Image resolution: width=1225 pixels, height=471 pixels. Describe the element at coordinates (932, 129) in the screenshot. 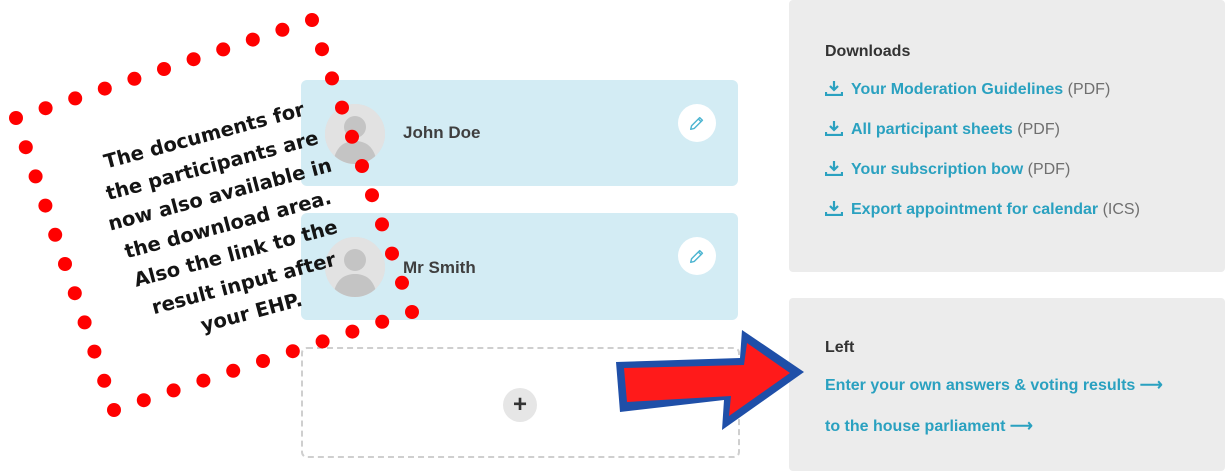

I see `download-link-label: All participant sheets` at that location.